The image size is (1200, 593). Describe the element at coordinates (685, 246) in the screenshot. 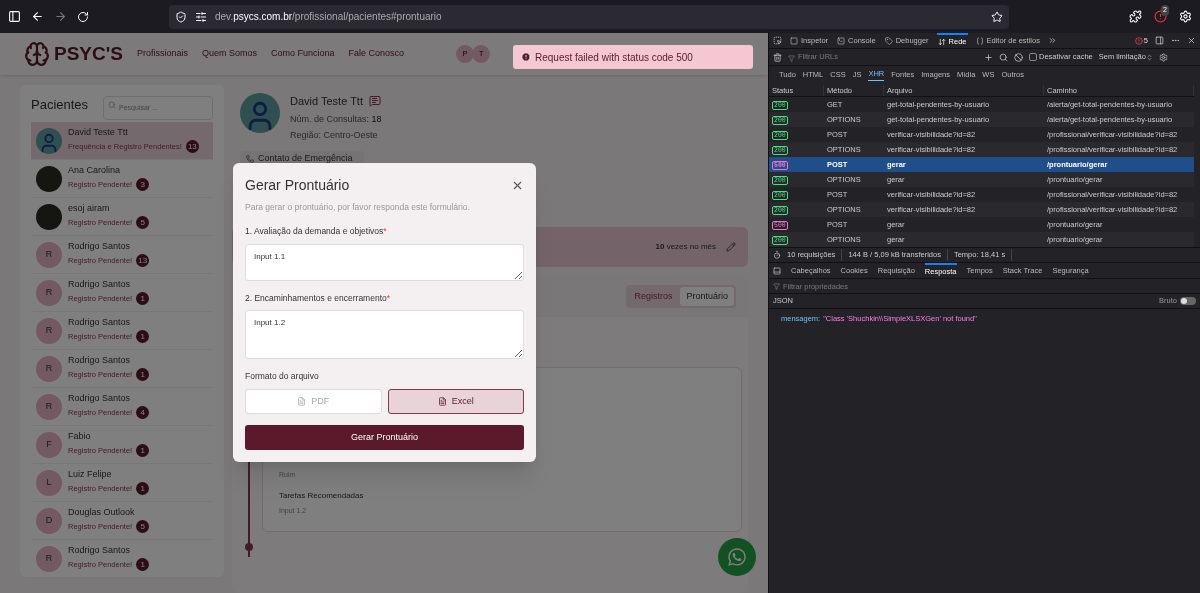

I see `frequency-text: 10 vezes no mês` at that location.